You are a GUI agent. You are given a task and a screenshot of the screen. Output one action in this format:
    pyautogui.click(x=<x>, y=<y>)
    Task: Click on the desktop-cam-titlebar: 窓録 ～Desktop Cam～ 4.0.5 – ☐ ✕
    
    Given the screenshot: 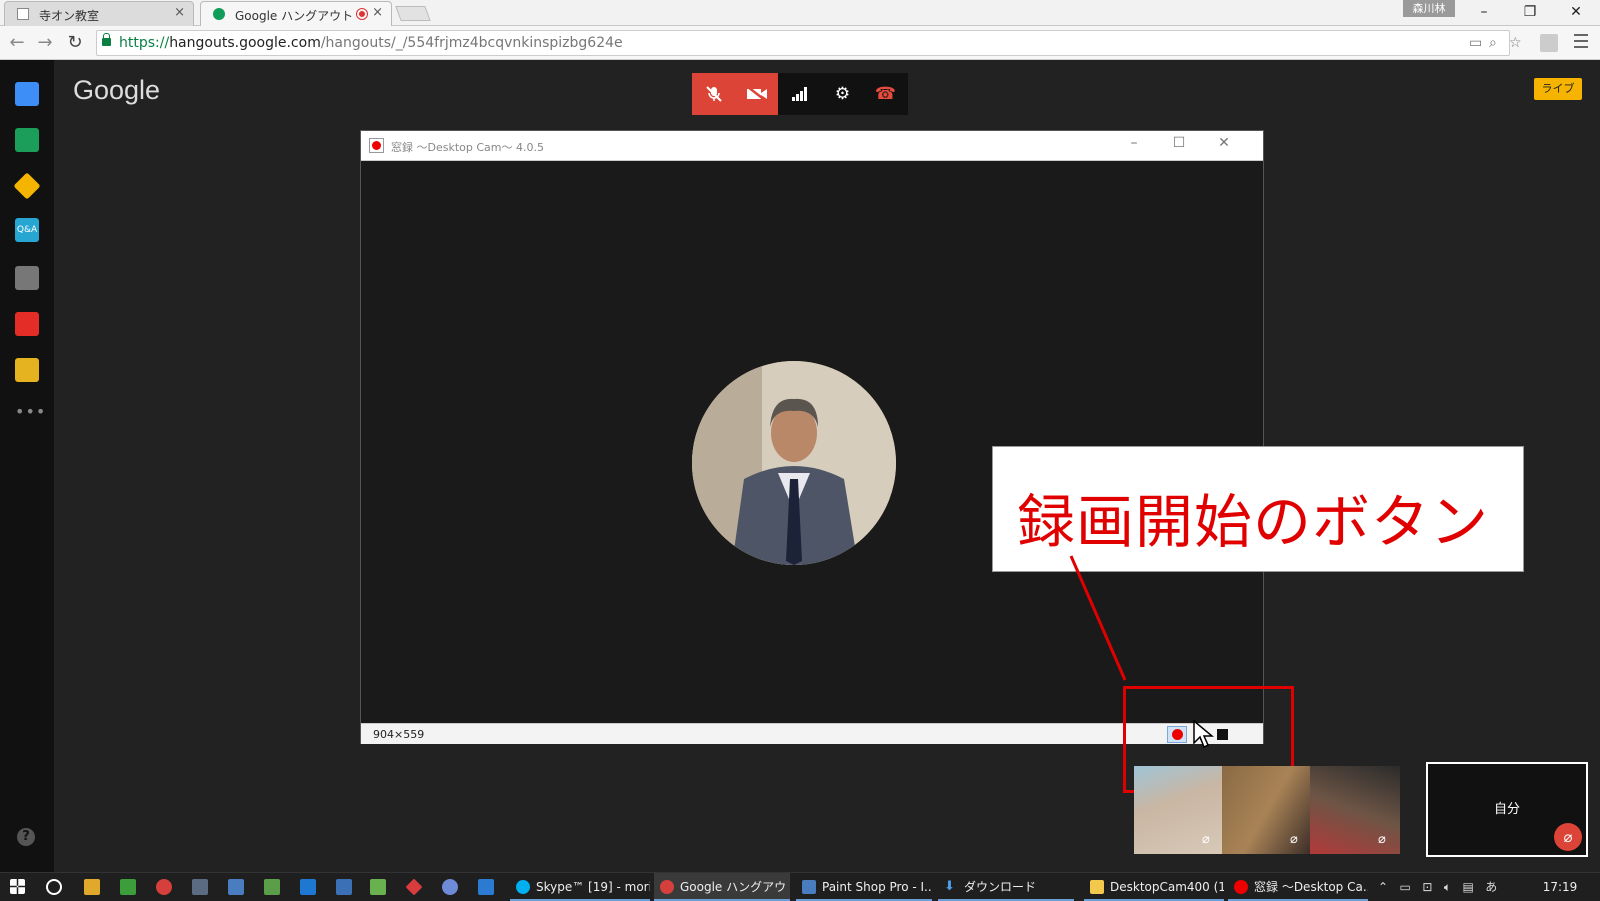 What is the action you would take?
    pyautogui.click(x=812, y=146)
    